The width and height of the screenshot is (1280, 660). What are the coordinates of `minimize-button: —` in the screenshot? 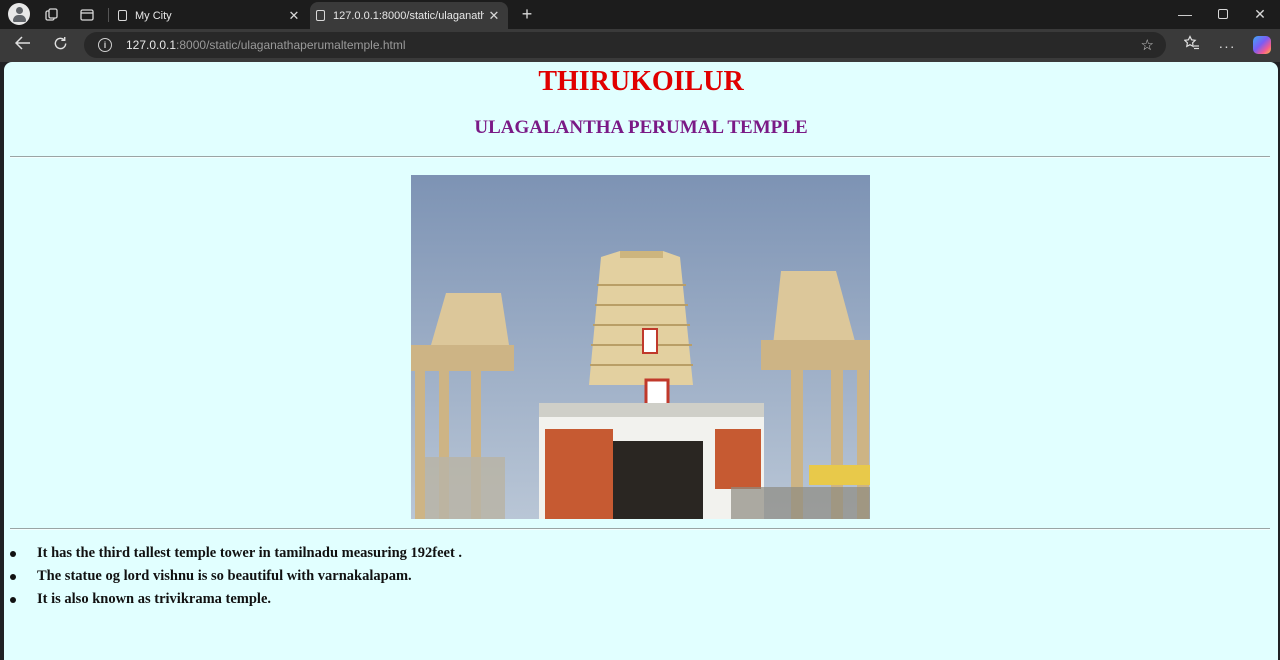 It's located at (1185, 14).